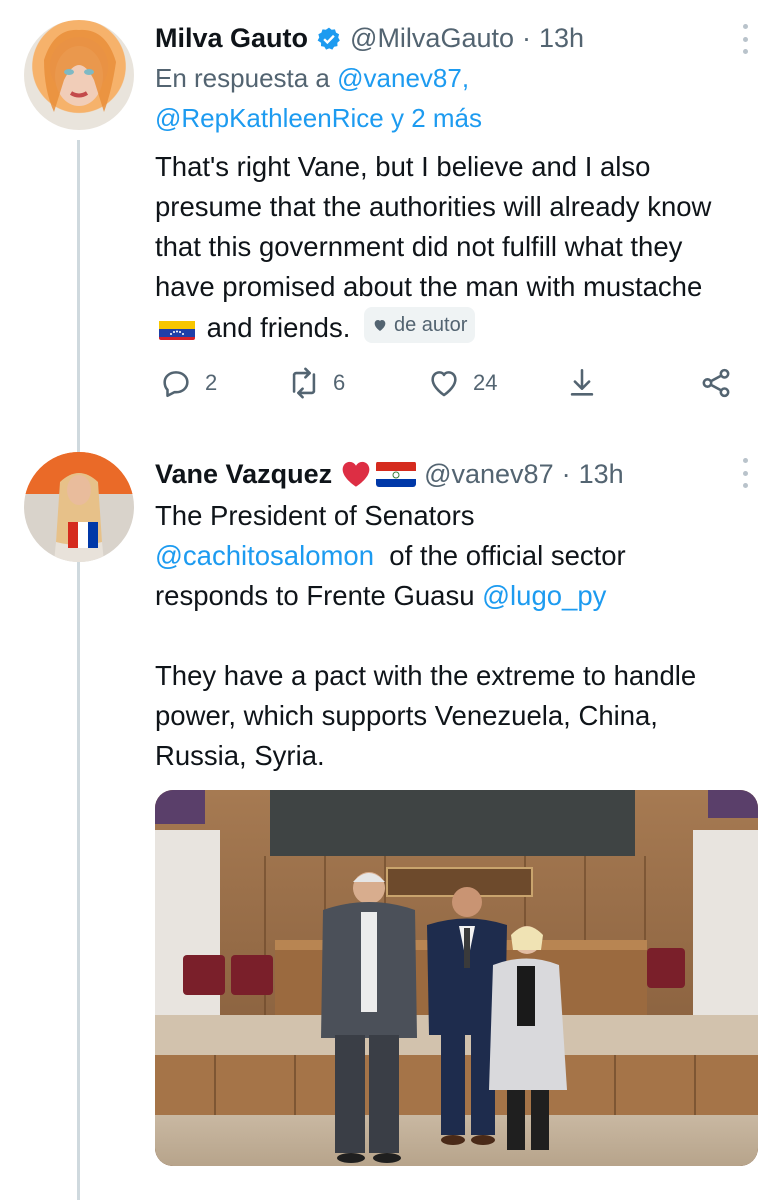  I want to click on tweet1-timestamp: 13h, so click(561, 38).